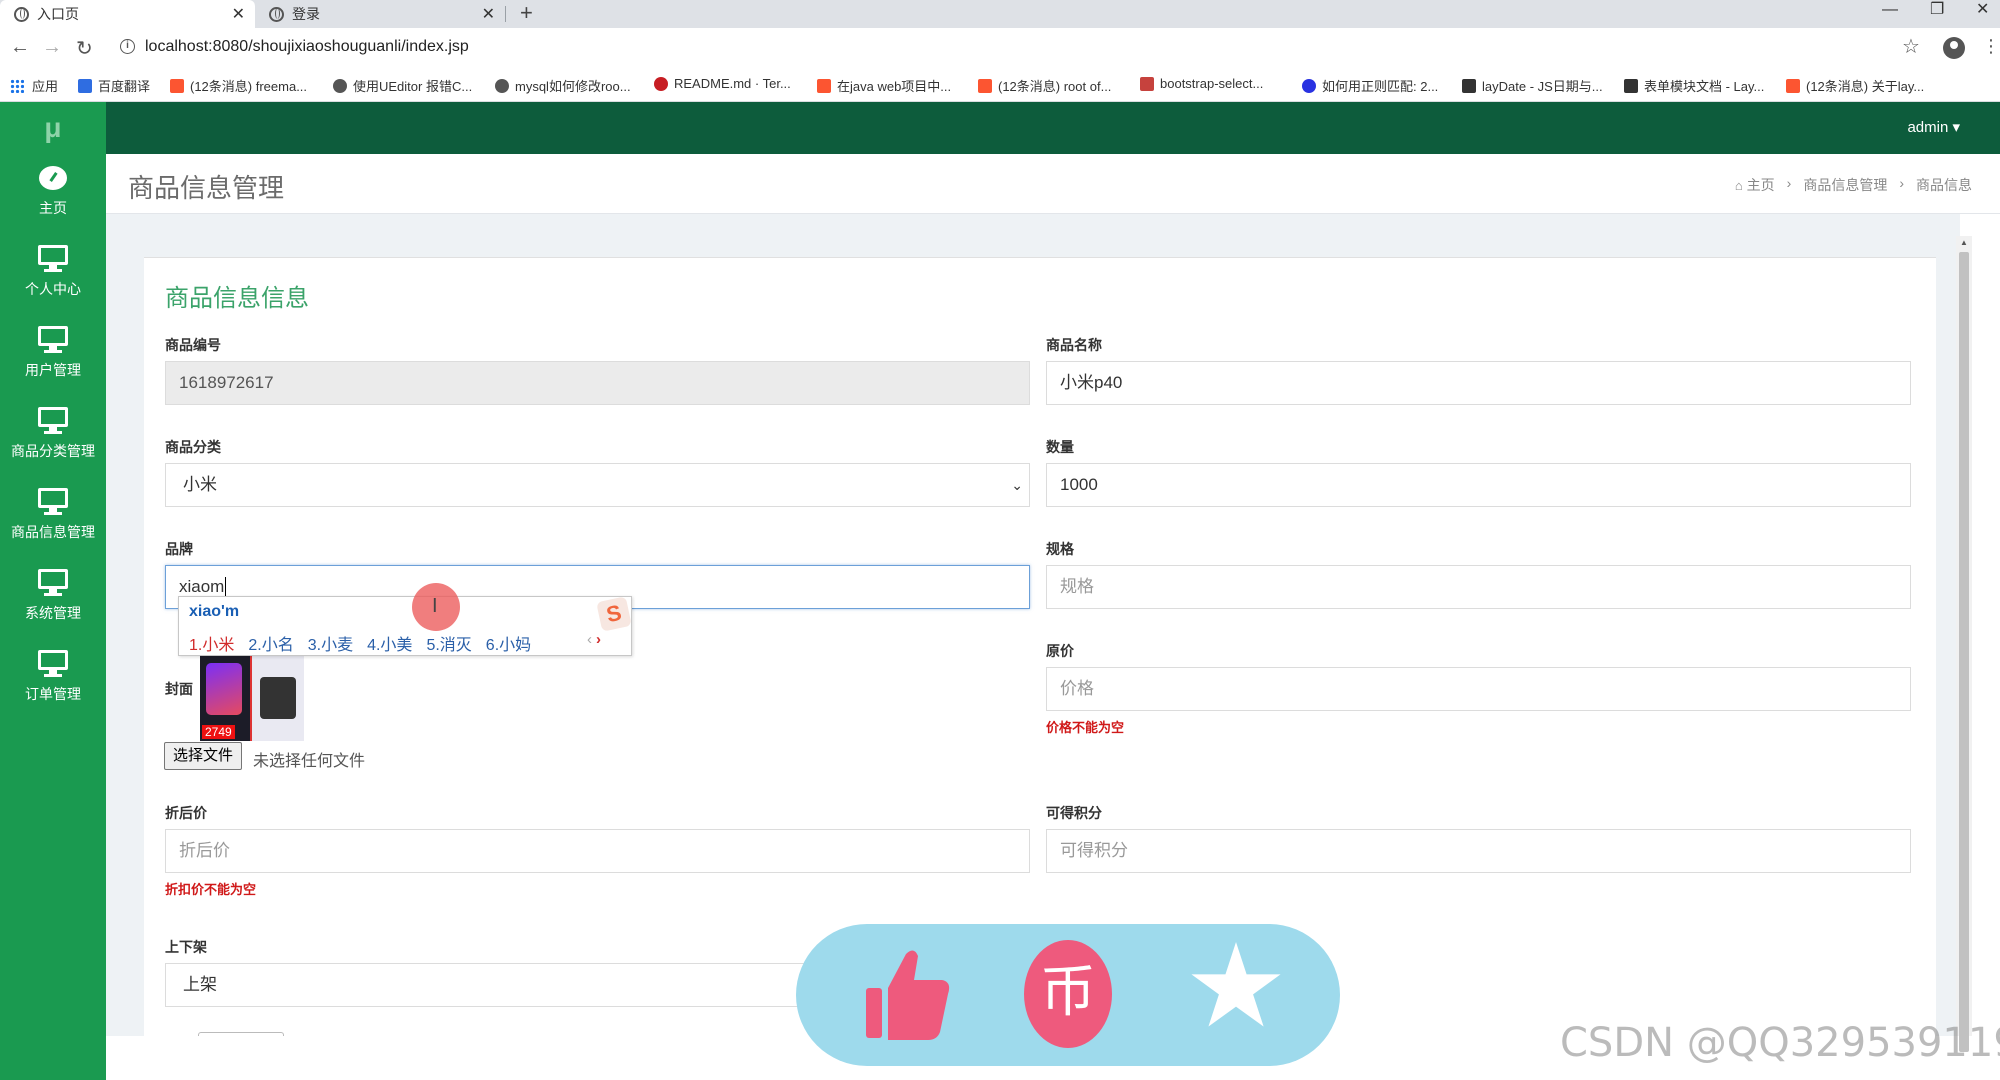  I want to click on breadcrumb-section: 商品信息管理, so click(1845, 185).